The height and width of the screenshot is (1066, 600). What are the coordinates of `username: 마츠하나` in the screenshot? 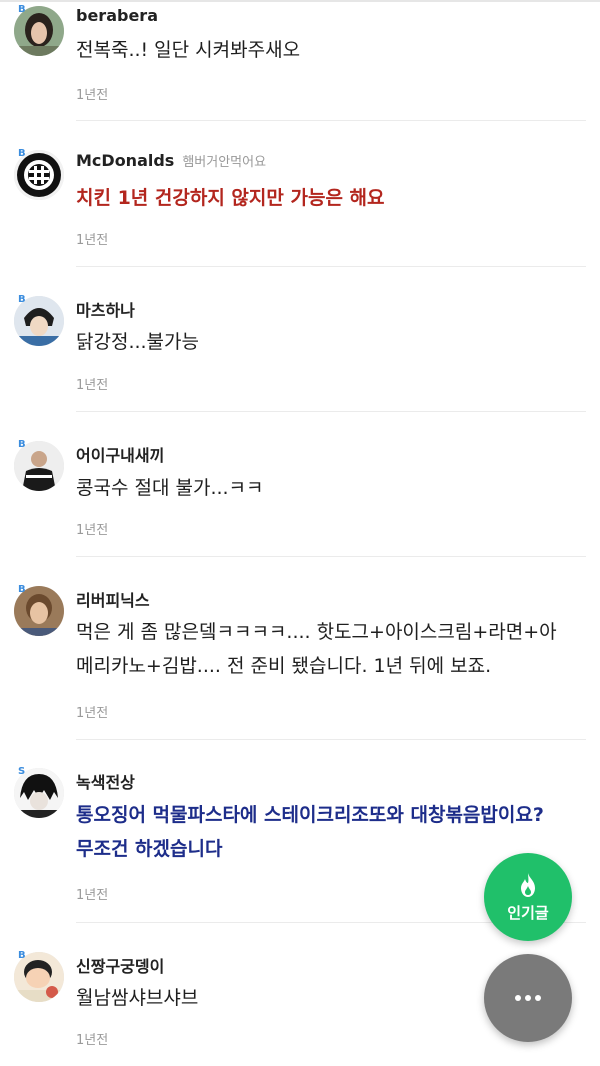 It's located at (105, 310).